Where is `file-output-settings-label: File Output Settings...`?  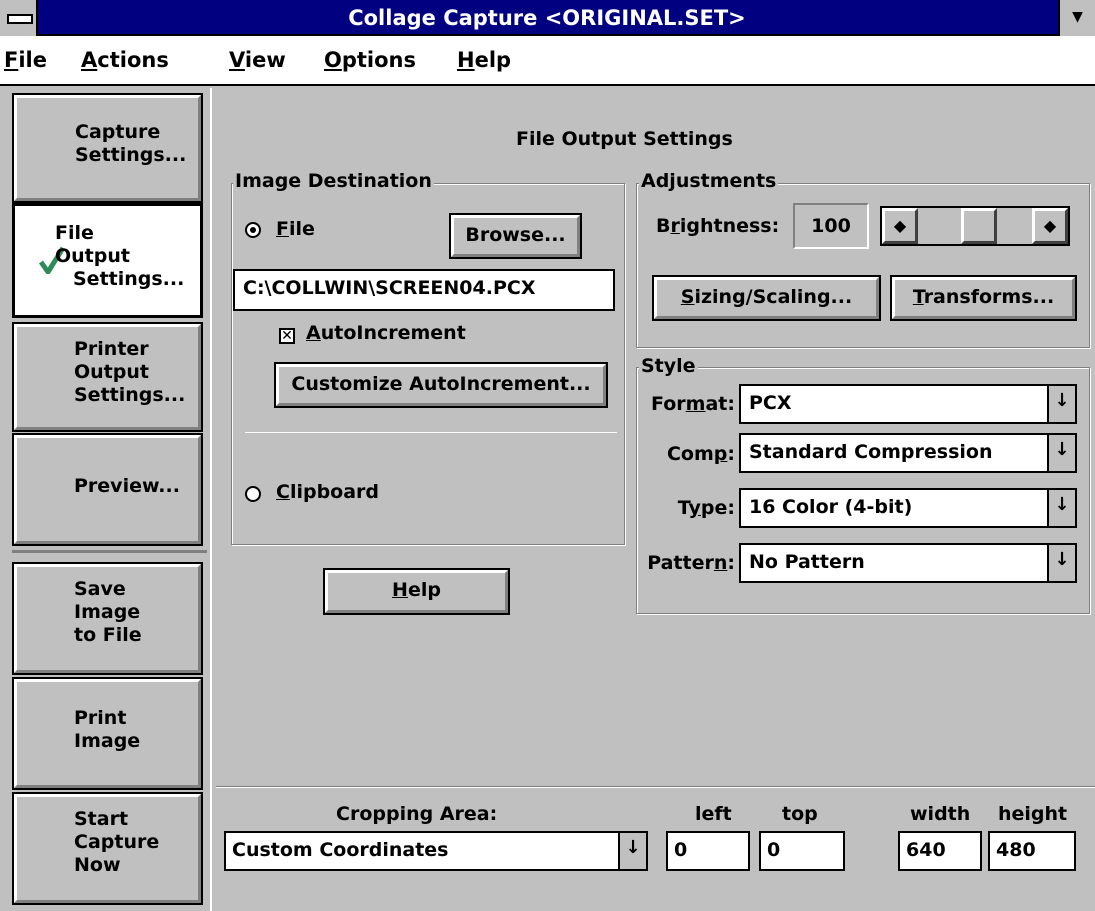 file-output-settings-label: File Output Settings... is located at coordinates (119, 256).